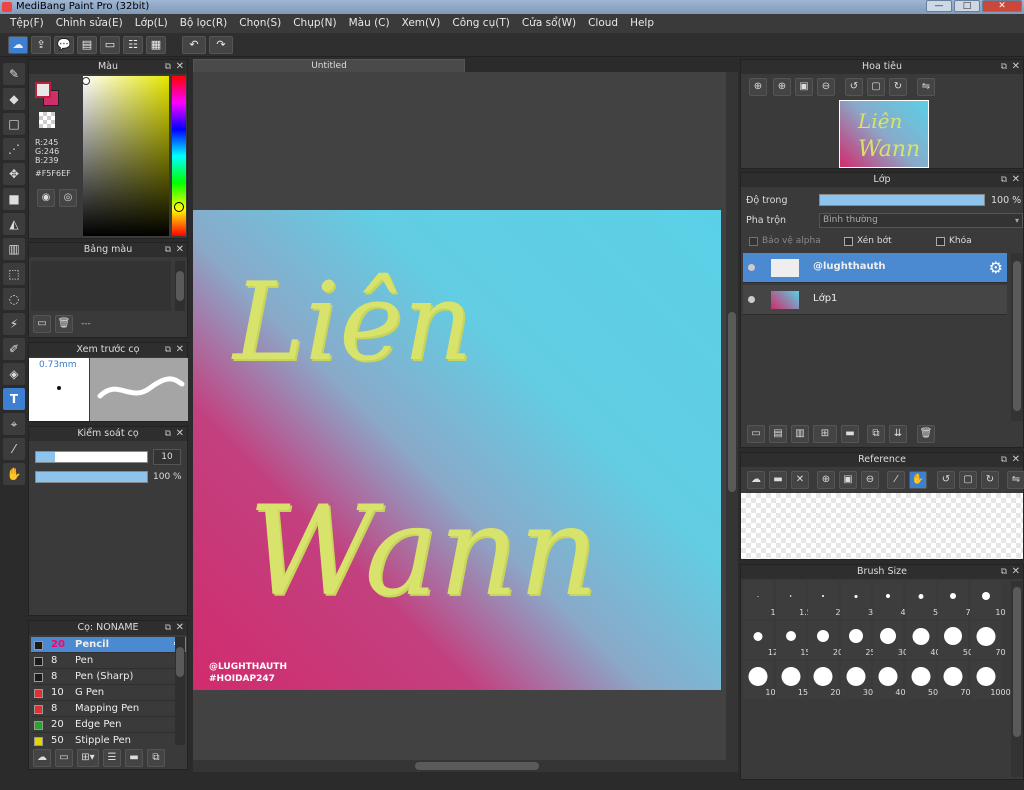 This screenshot has width=1024, height=790. What do you see at coordinates (751, 267) in the screenshot?
I see `visibility-icon` at bounding box center [751, 267].